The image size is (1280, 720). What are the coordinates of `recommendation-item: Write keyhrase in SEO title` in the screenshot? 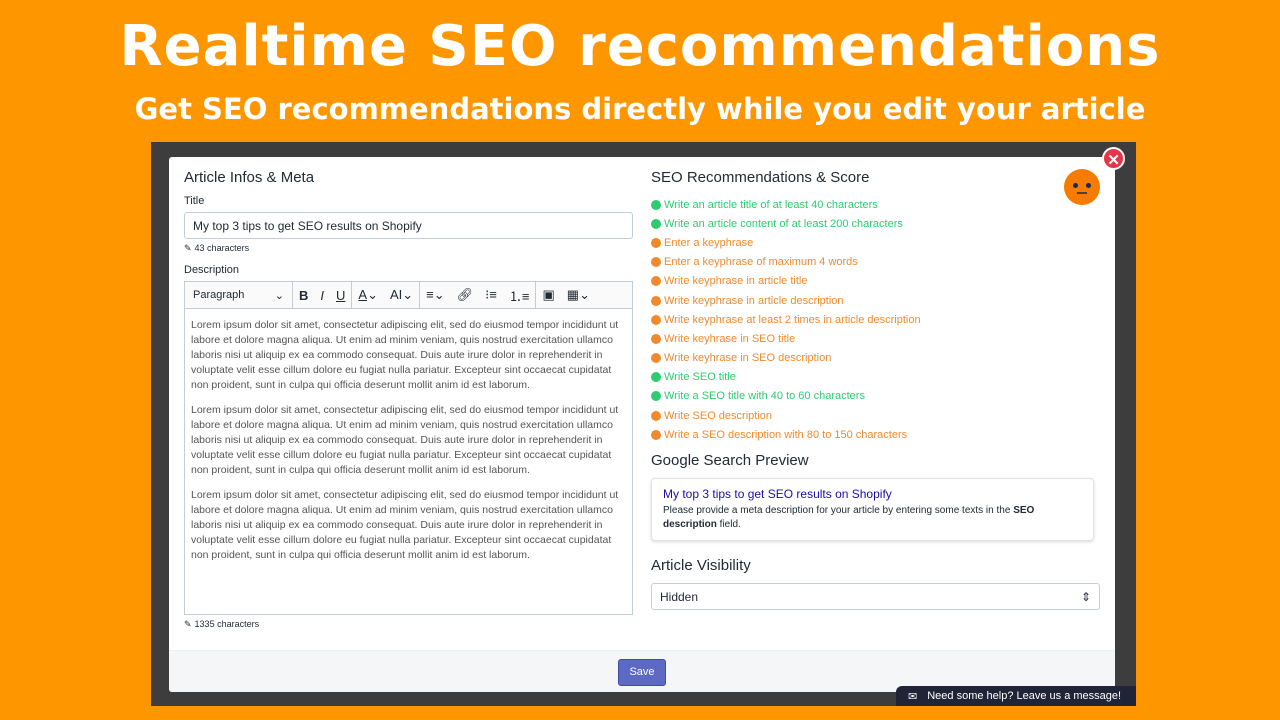 It's located at (875, 338).